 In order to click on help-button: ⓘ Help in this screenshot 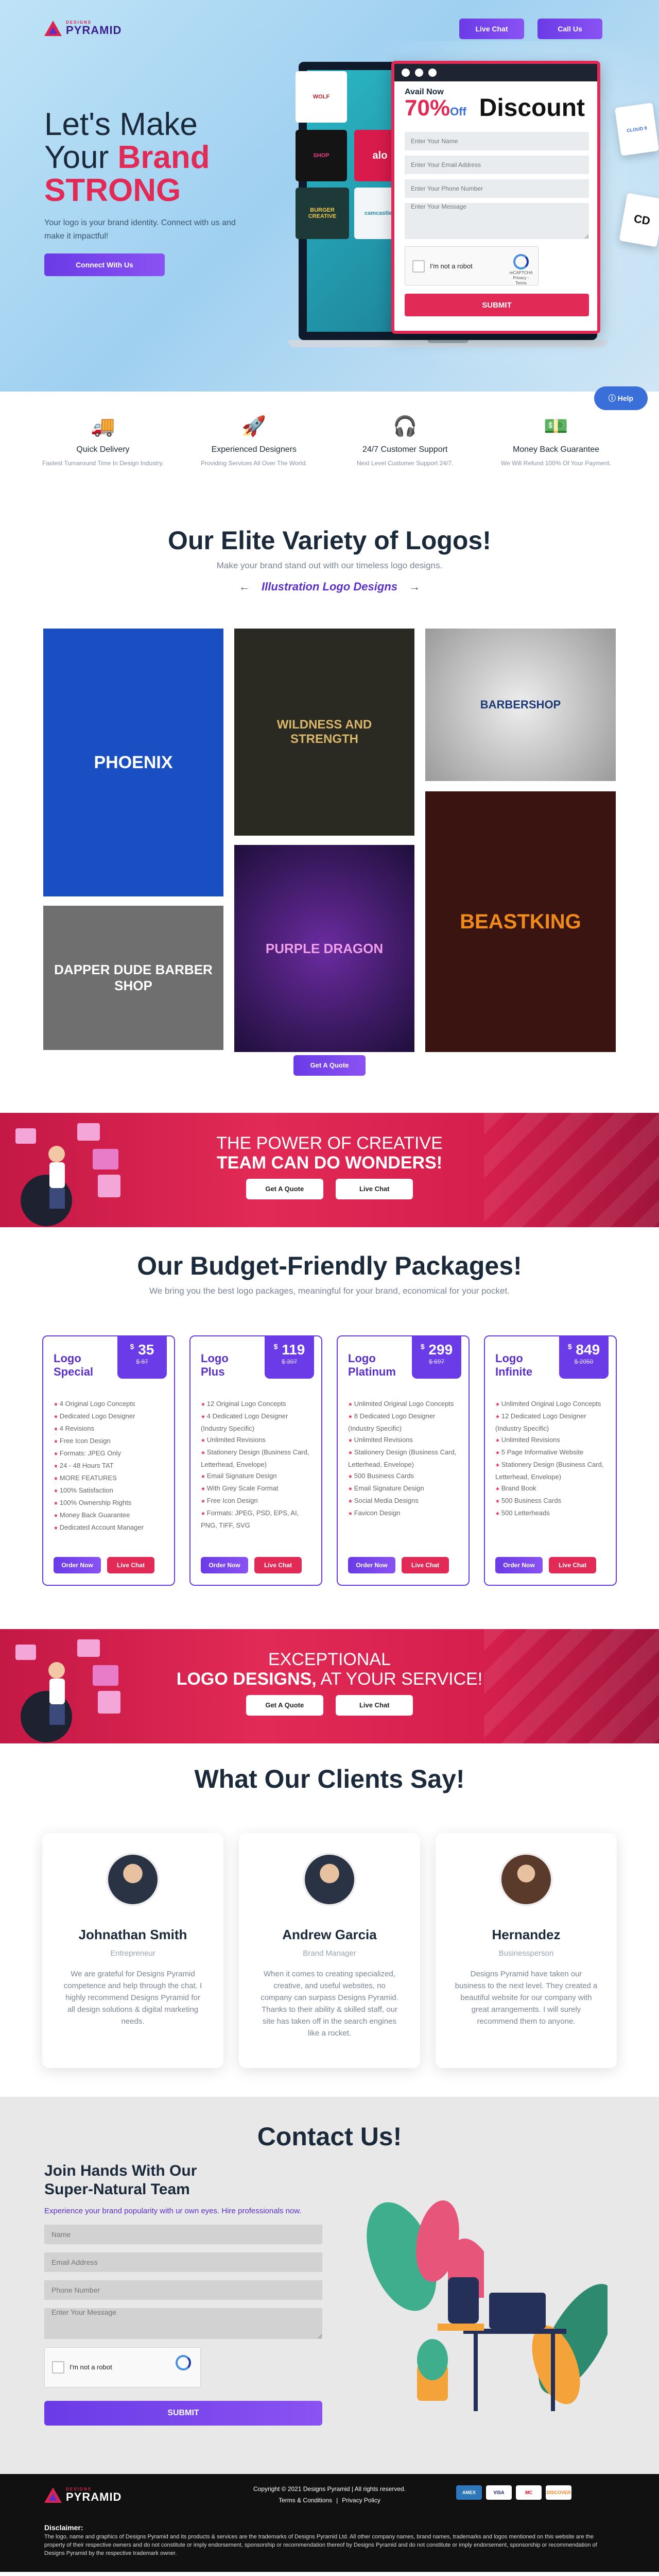, I will do `click(621, 398)`.